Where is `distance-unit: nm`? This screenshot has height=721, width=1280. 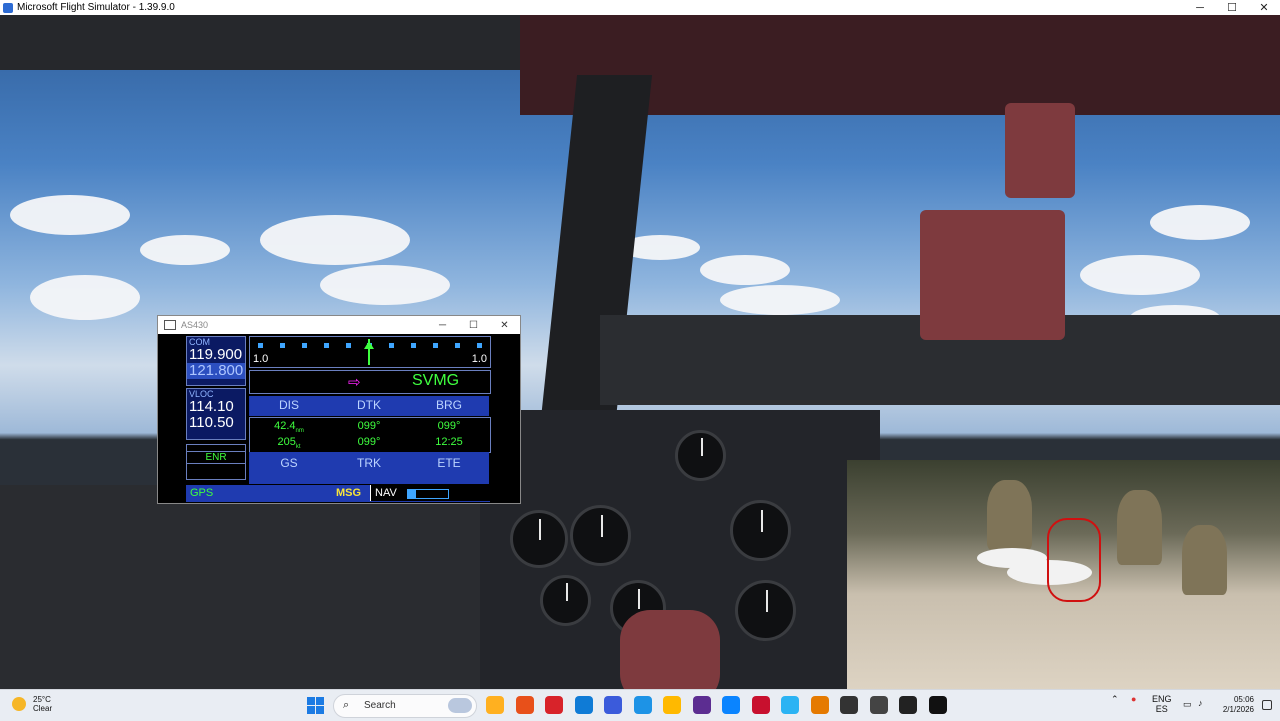 distance-unit: nm is located at coordinates (299, 431).